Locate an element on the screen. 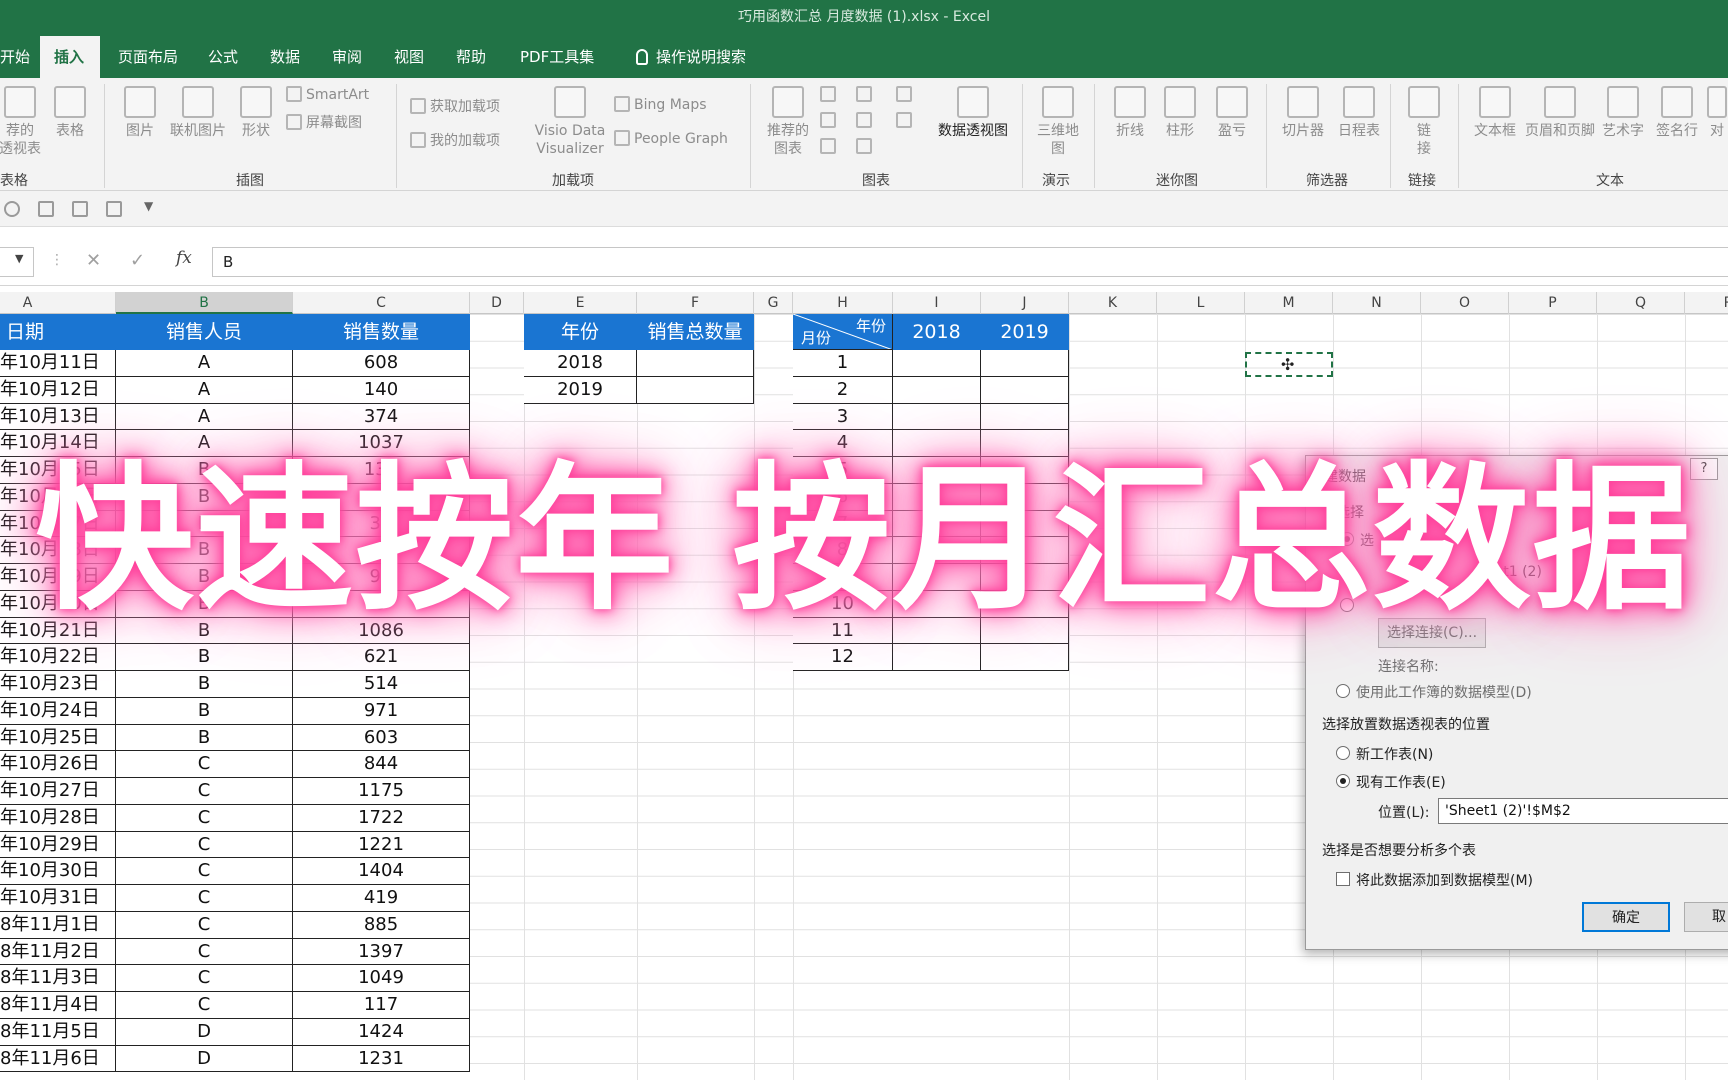 The width and height of the screenshot is (1728, 1080). cell-date: 8年11月1日 is located at coordinates (58, 925).